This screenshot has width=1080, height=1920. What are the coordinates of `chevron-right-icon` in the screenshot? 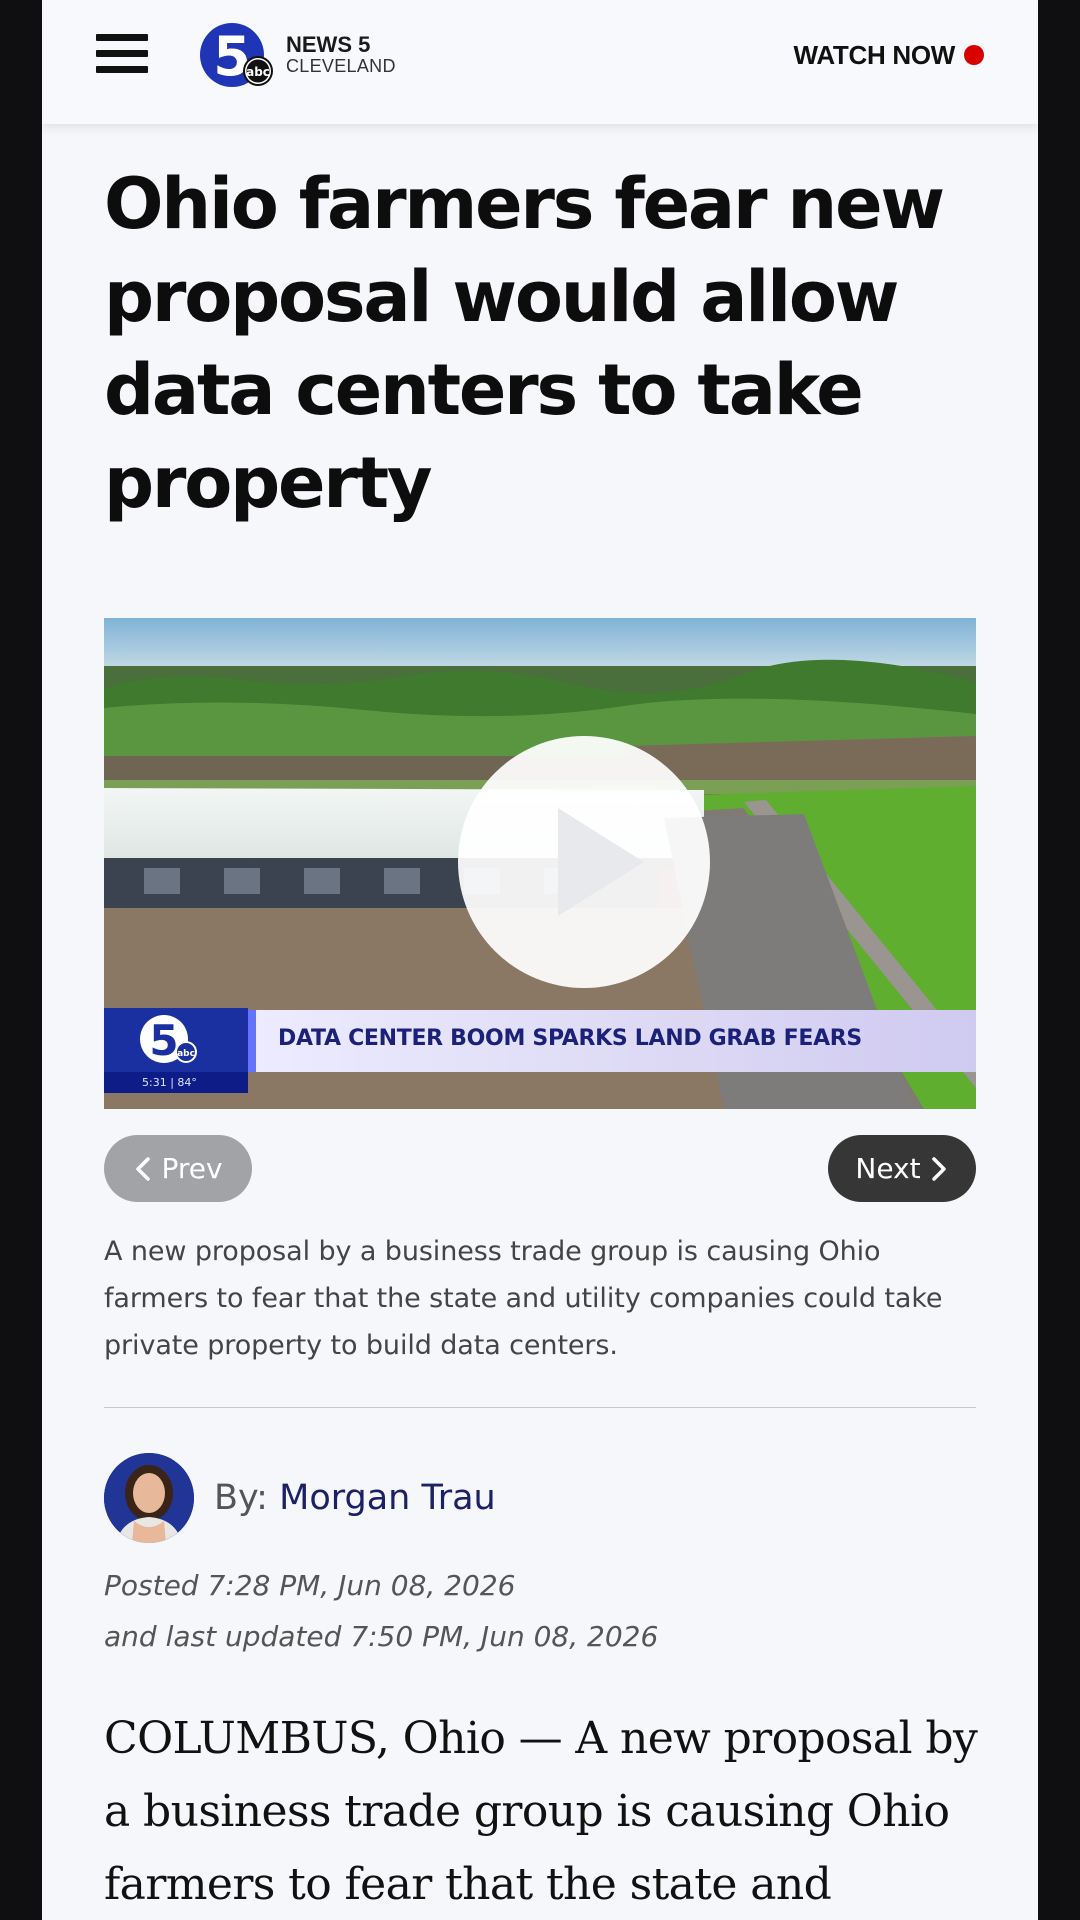 It's located at (938, 1168).